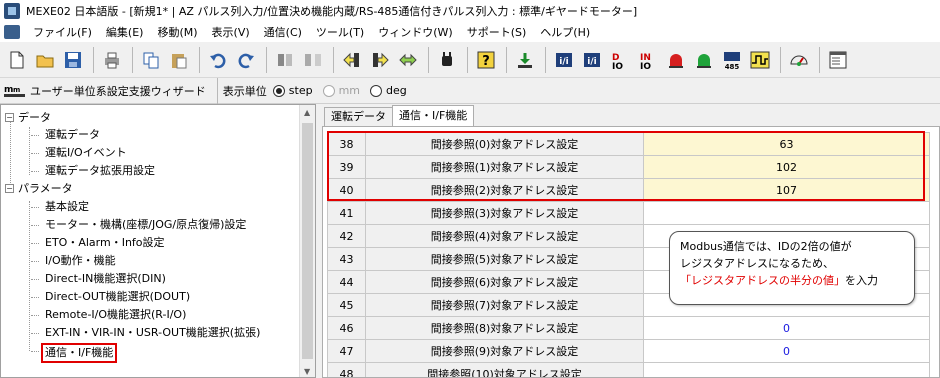 This screenshot has width=940, height=378. Describe the element at coordinates (12, 32) in the screenshot. I see `app-menu-icon` at that location.